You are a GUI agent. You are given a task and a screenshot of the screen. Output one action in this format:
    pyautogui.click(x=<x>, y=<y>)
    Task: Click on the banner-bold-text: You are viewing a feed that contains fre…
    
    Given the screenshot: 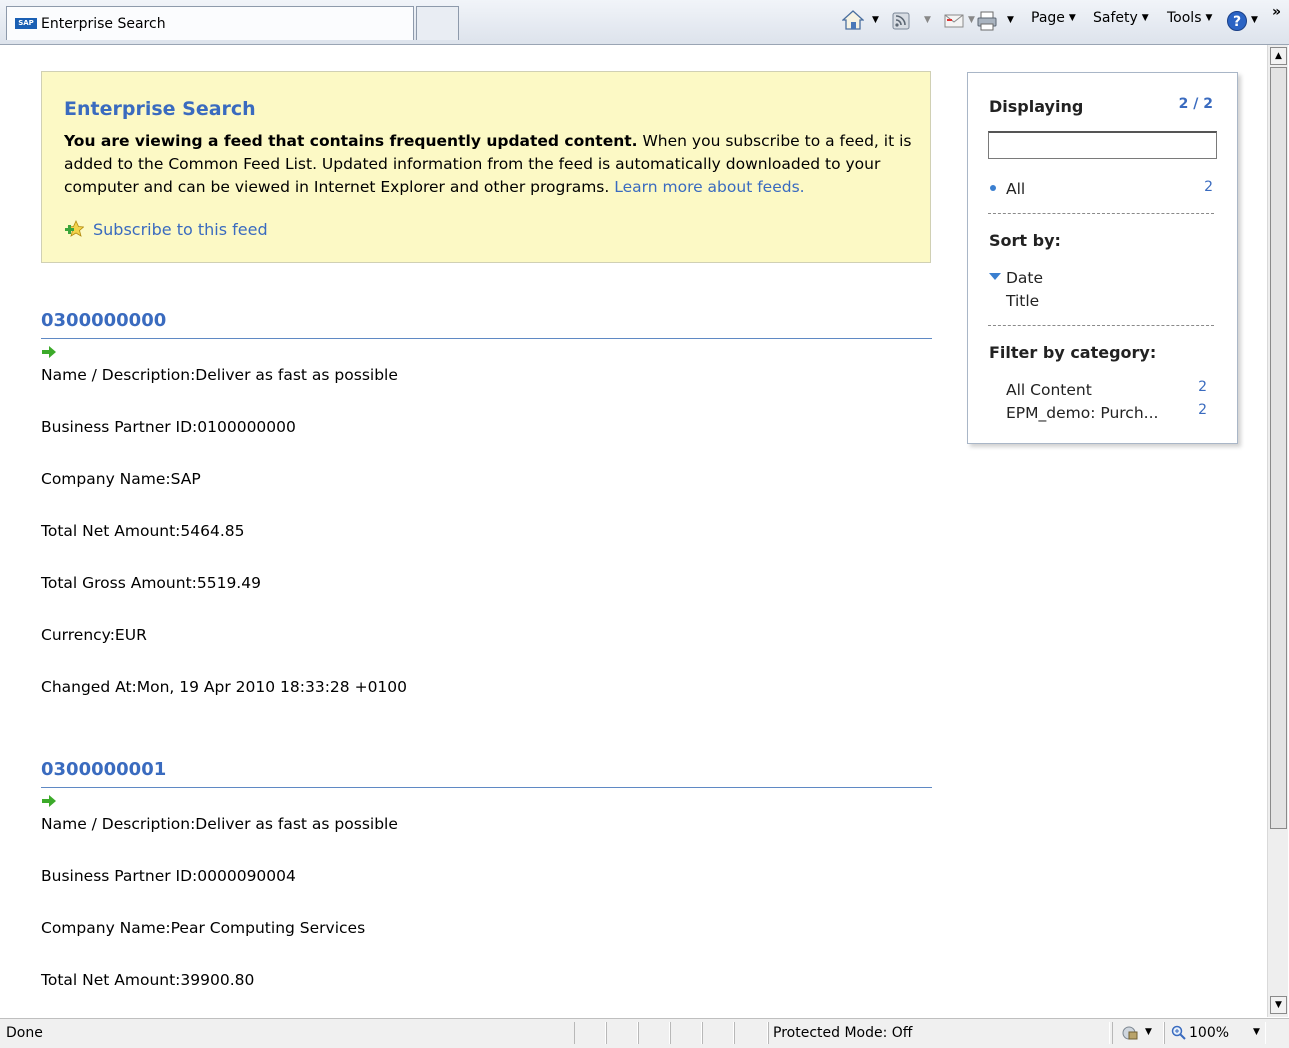 What is the action you would take?
    pyautogui.click(x=351, y=141)
    